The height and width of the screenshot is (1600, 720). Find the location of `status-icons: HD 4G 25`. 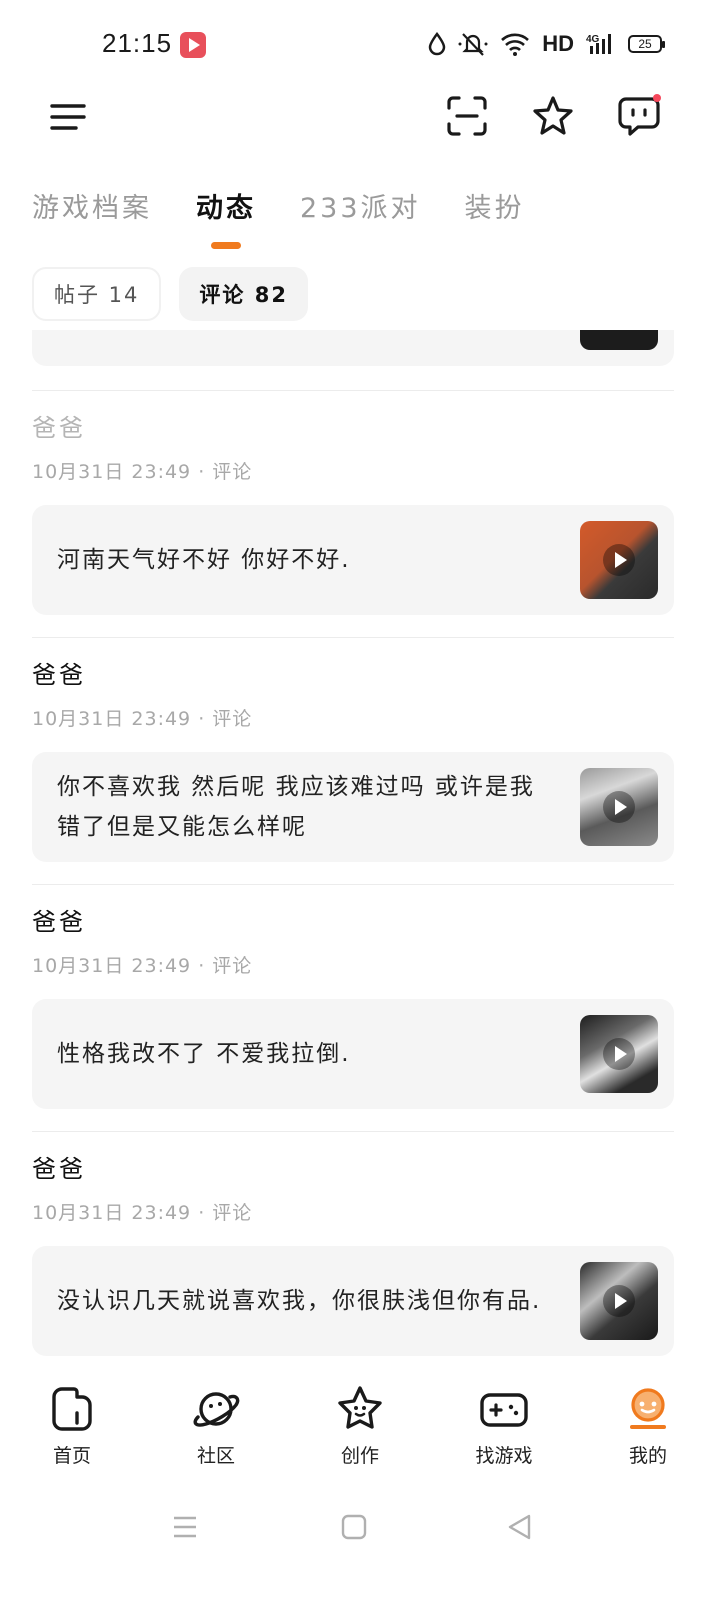

status-icons: HD 4G 25 is located at coordinates (546, 44).